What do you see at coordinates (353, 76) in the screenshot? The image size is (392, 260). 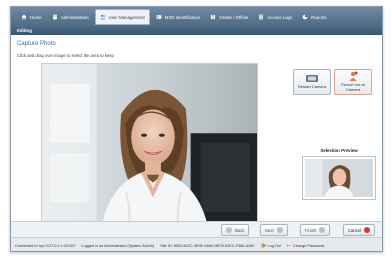 I see `person-warning-icon` at bounding box center [353, 76].